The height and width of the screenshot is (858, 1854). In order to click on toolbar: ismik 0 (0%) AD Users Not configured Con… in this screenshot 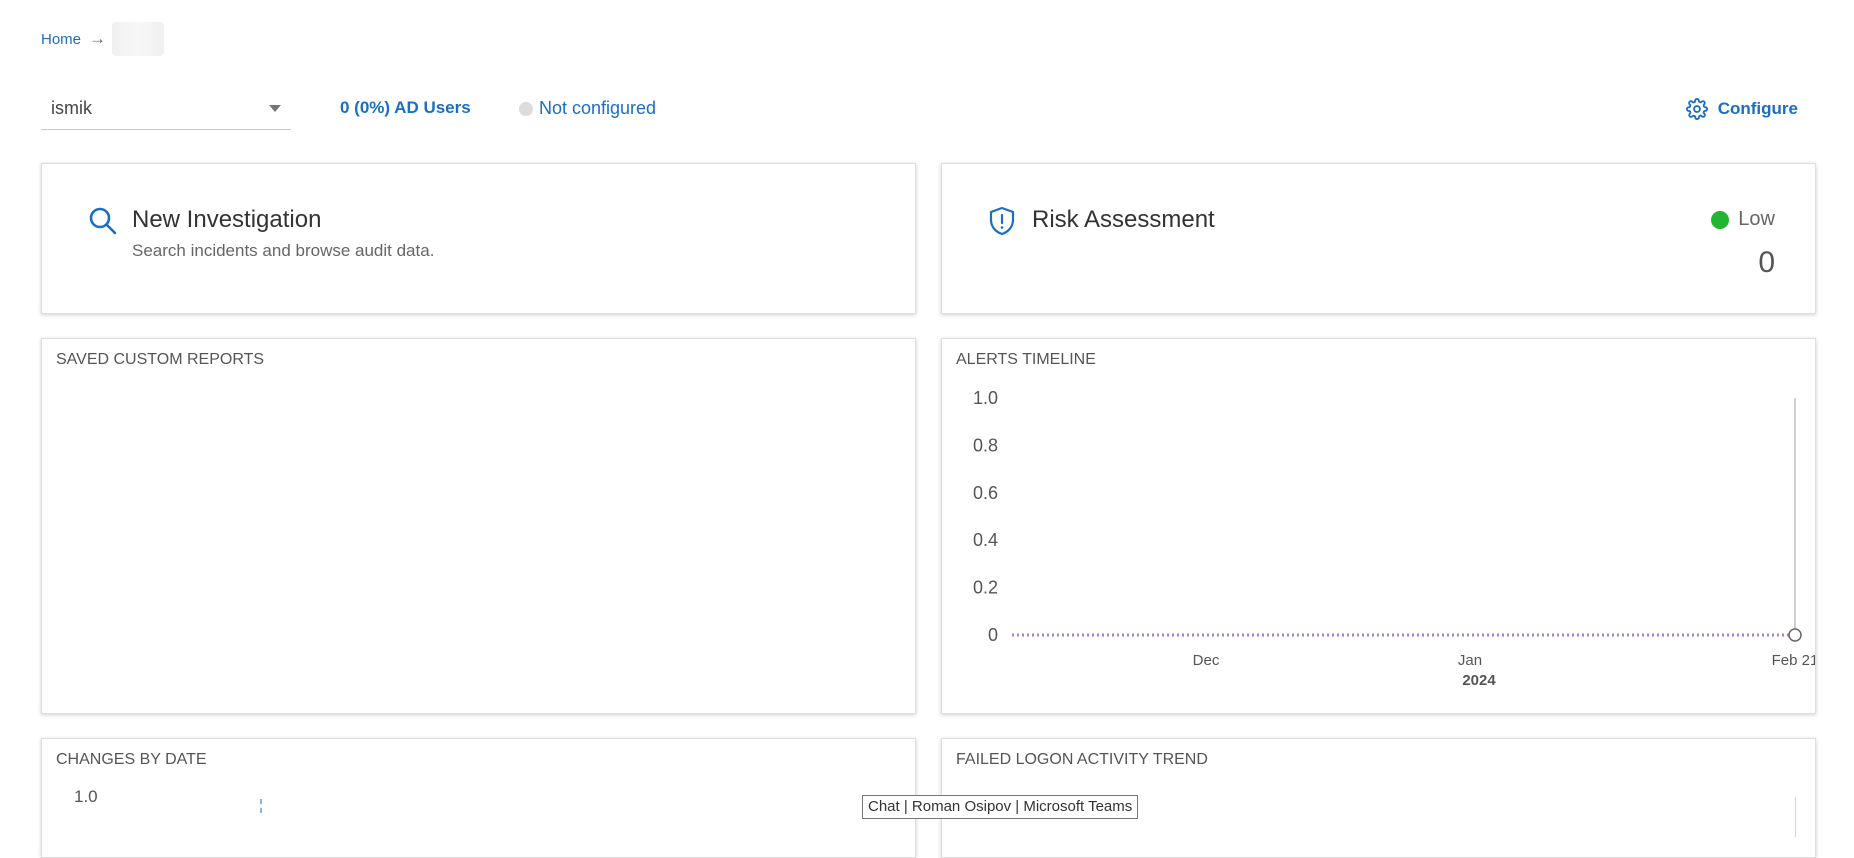, I will do `click(947, 111)`.